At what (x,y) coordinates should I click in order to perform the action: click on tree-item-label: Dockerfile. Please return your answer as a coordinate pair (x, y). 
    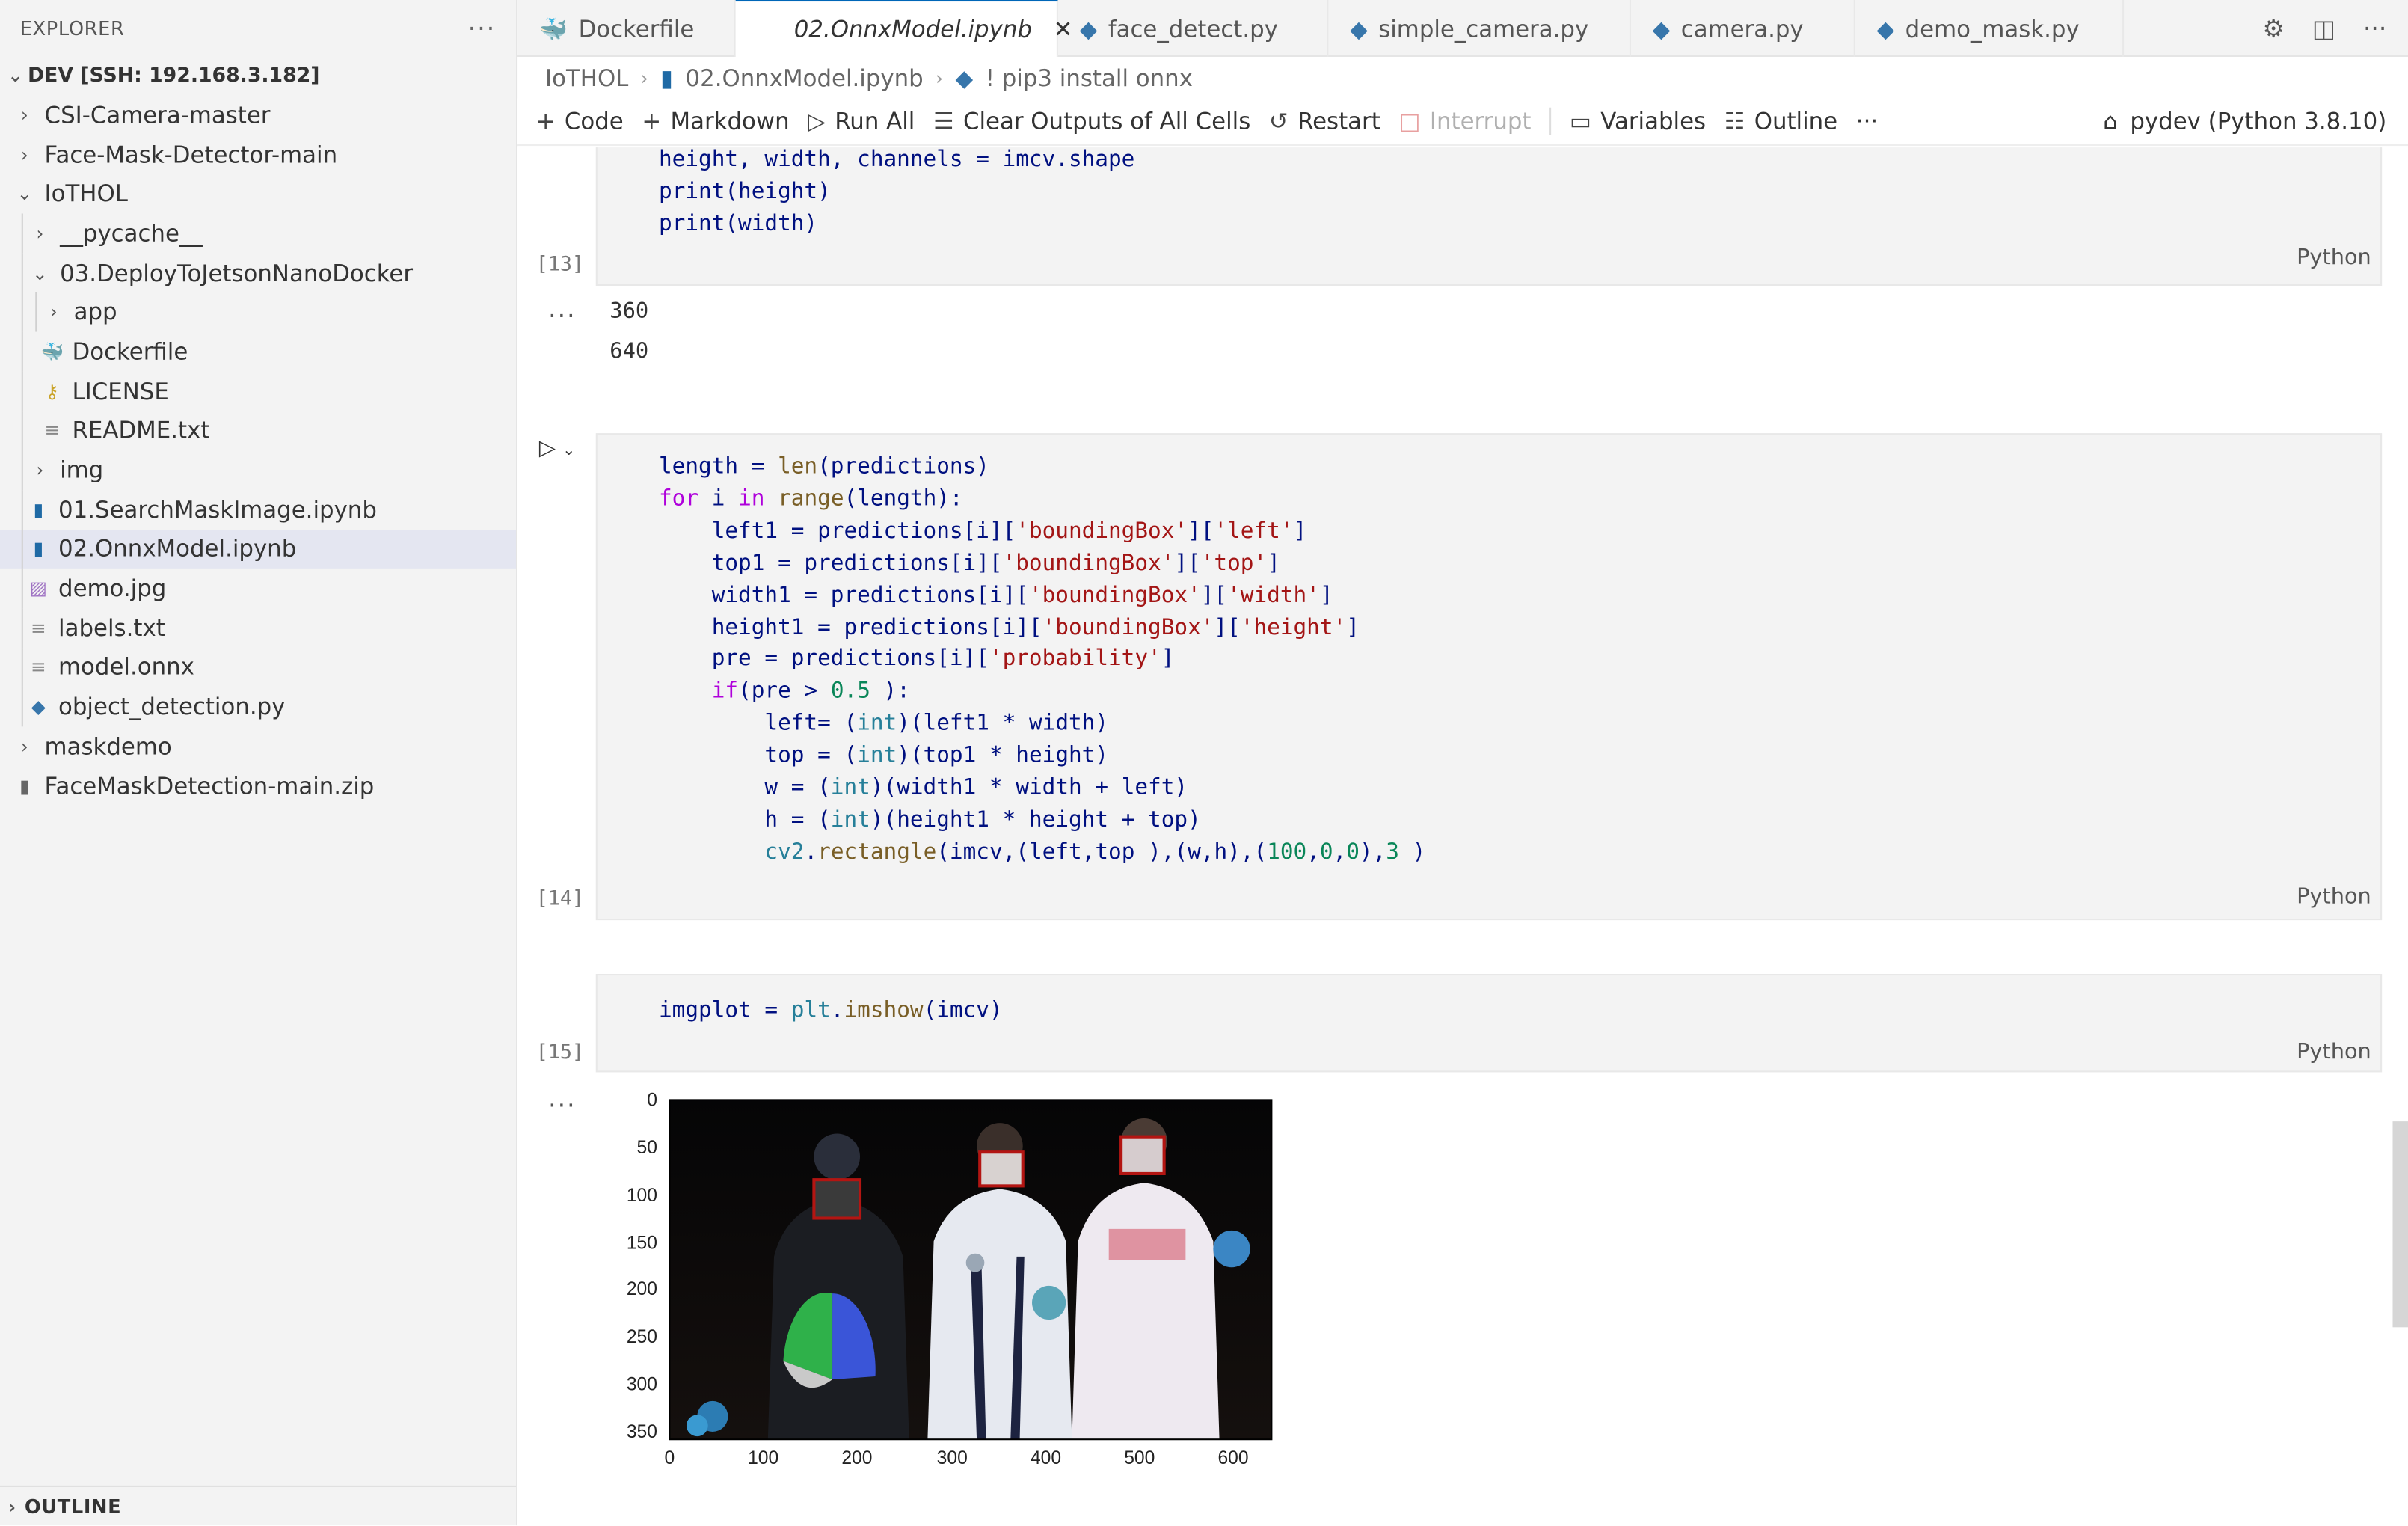
    Looking at the image, I should click on (130, 351).